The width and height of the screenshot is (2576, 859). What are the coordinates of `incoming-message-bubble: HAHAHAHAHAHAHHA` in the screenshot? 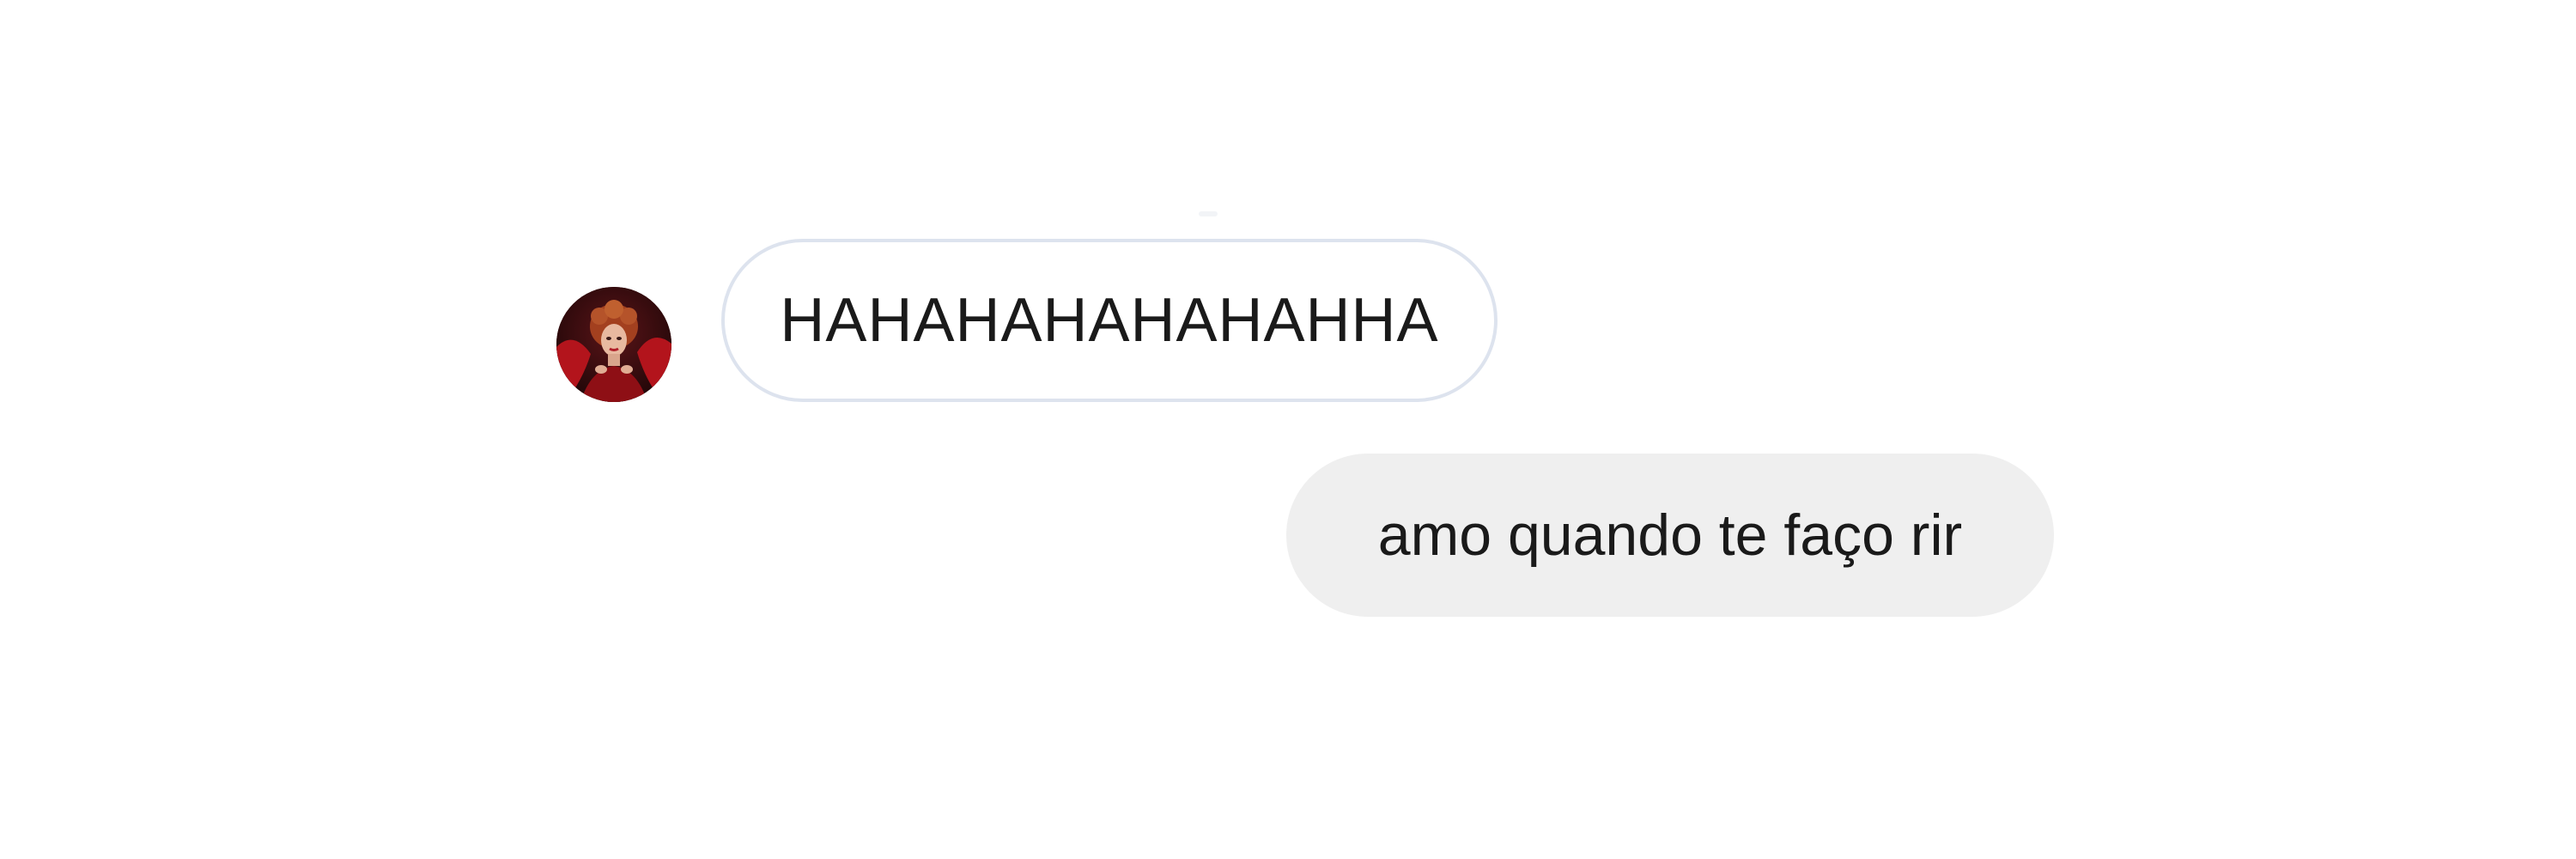 It's located at (1109, 320).